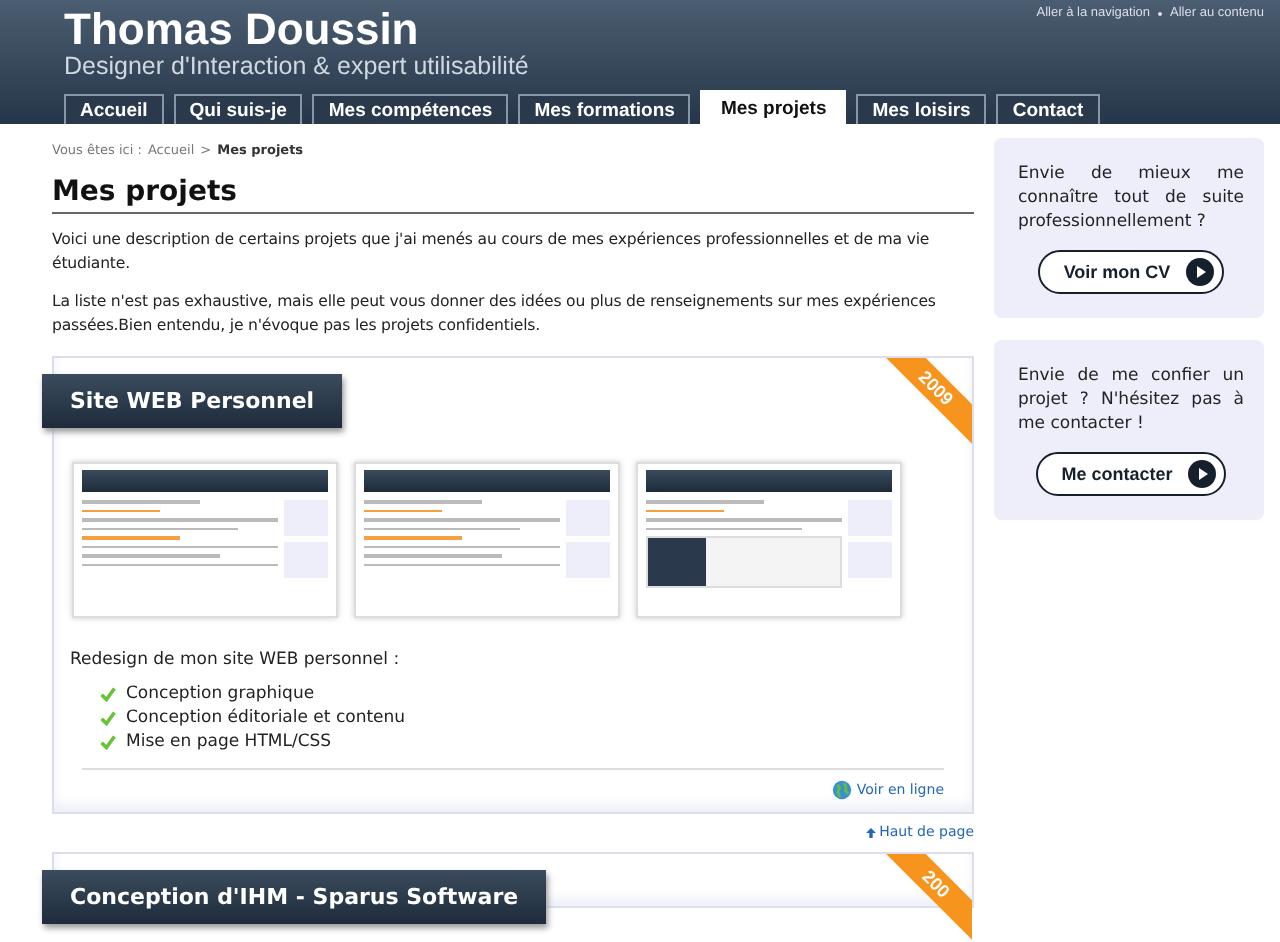 The height and width of the screenshot is (942, 1280). I want to click on task-item: Mise en page HTML/CSS, so click(229, 742).